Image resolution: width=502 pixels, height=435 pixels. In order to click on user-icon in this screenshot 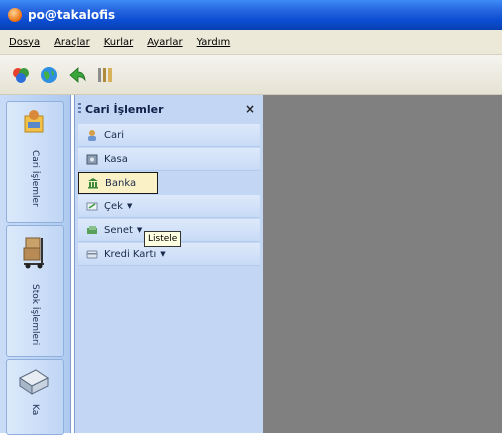, I will do `click(92, 135)`.